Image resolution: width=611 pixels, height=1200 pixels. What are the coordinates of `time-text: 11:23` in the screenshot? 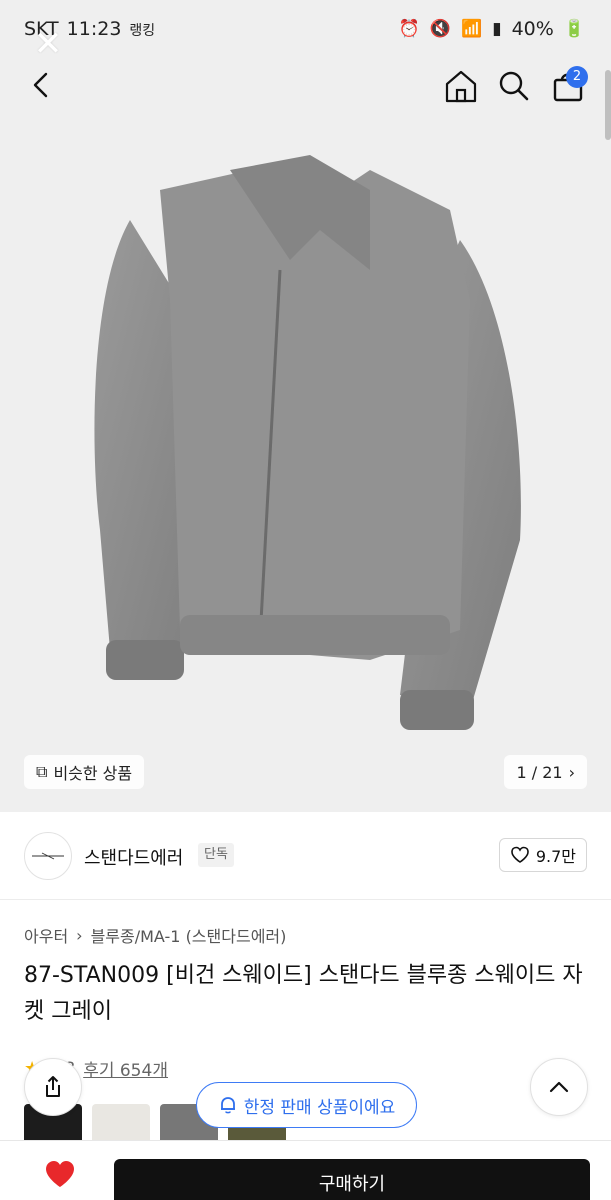 It's located at (94, 29).